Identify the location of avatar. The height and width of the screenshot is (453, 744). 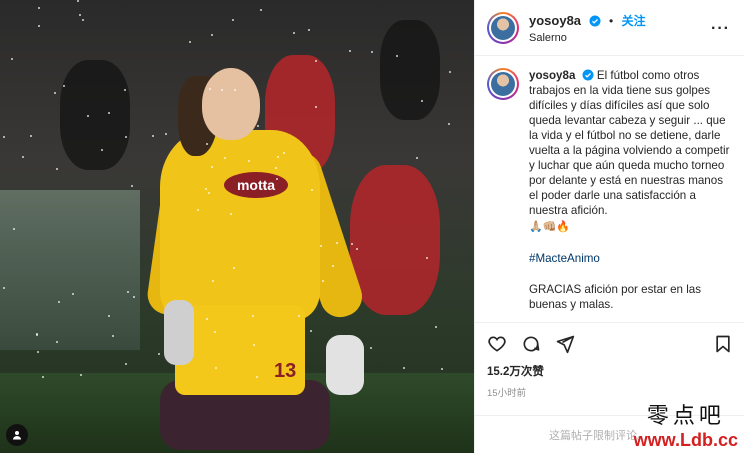
(503, 27).